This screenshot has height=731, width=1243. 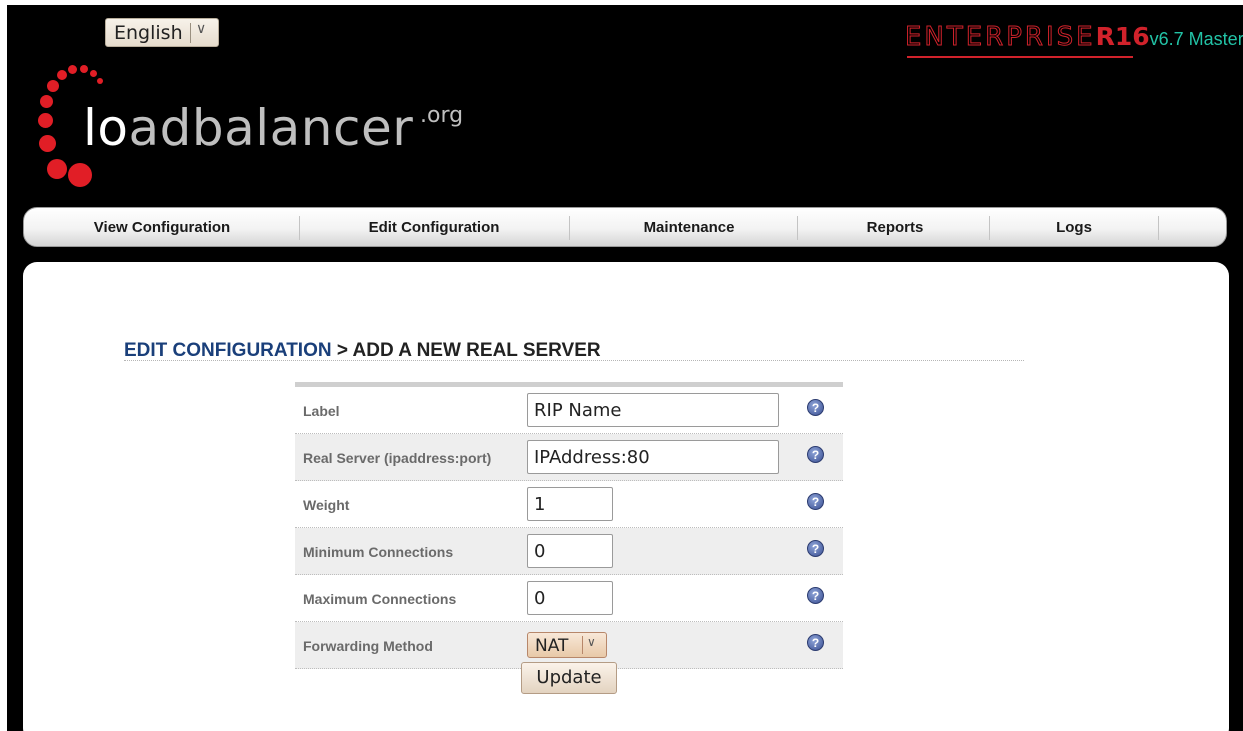 What do you see at coordinates (552, 646) in the screenshot?
I see `forwarding-method-value: NAT` at bounding box center [552, 646].